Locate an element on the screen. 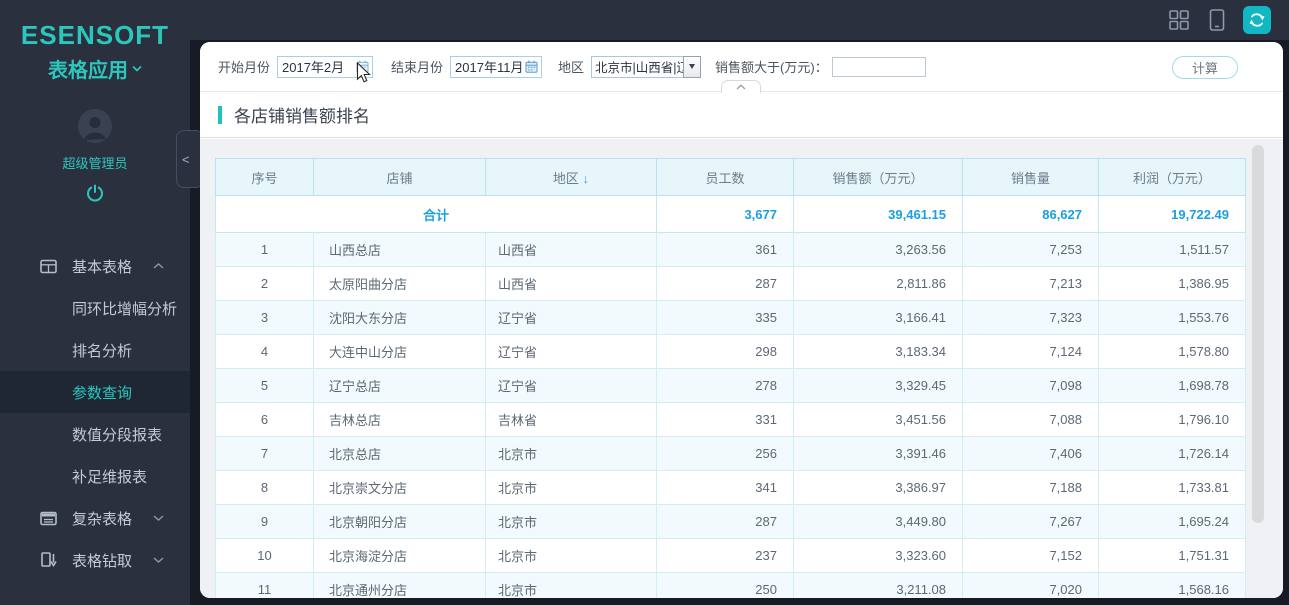 This screenshot has width=1289, height=605. cell: 3,451.56 is located at coordinates (878, 419).